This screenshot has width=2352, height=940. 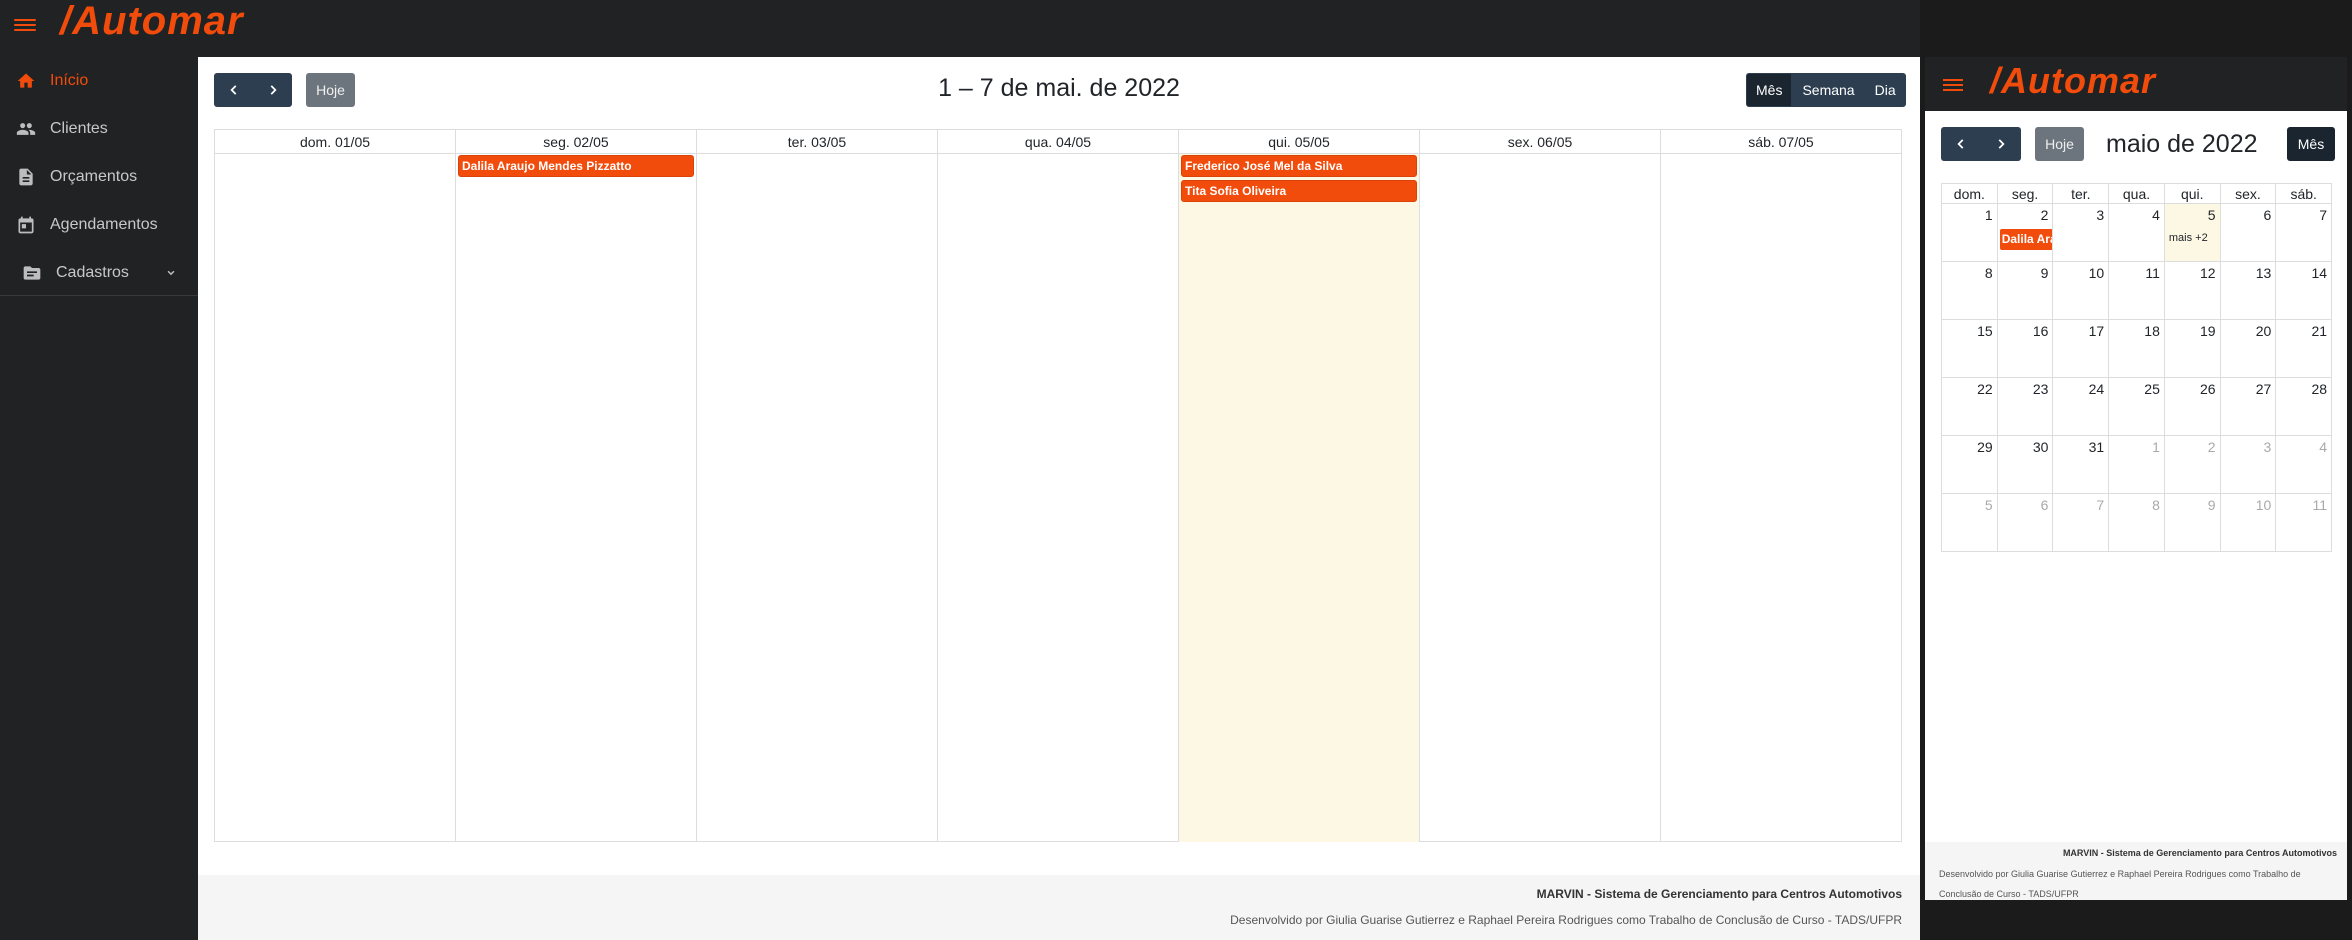 I want to click on day-header: qua. 04/05, so click(x=1058, y=141).